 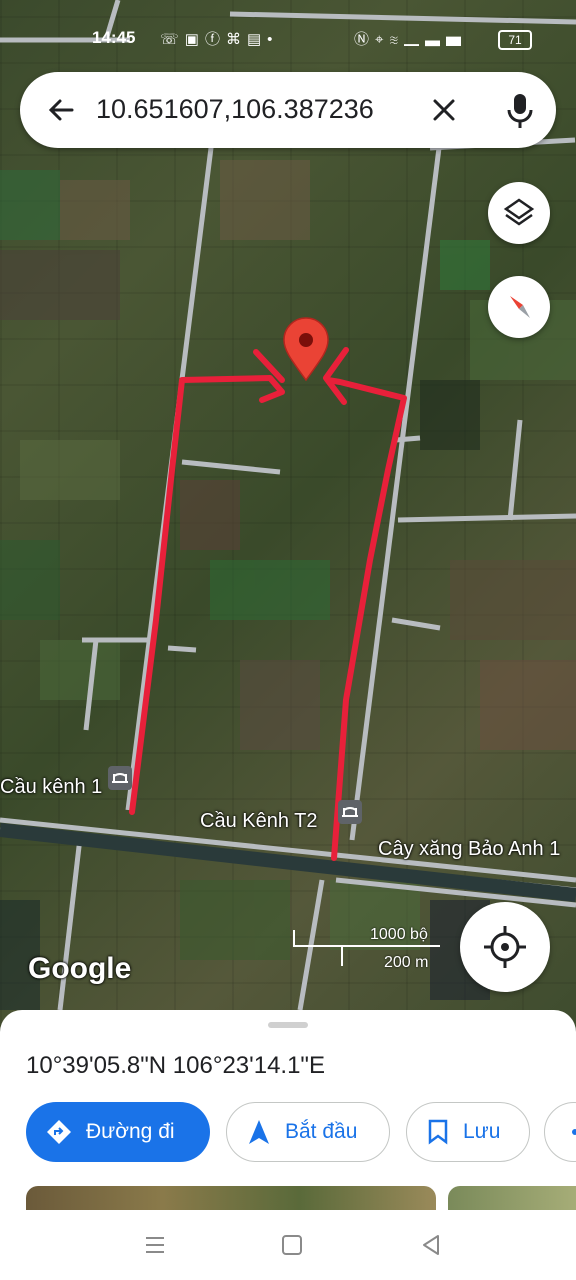 I want to click on system-nav-bar, so click(x=288, y=1245).